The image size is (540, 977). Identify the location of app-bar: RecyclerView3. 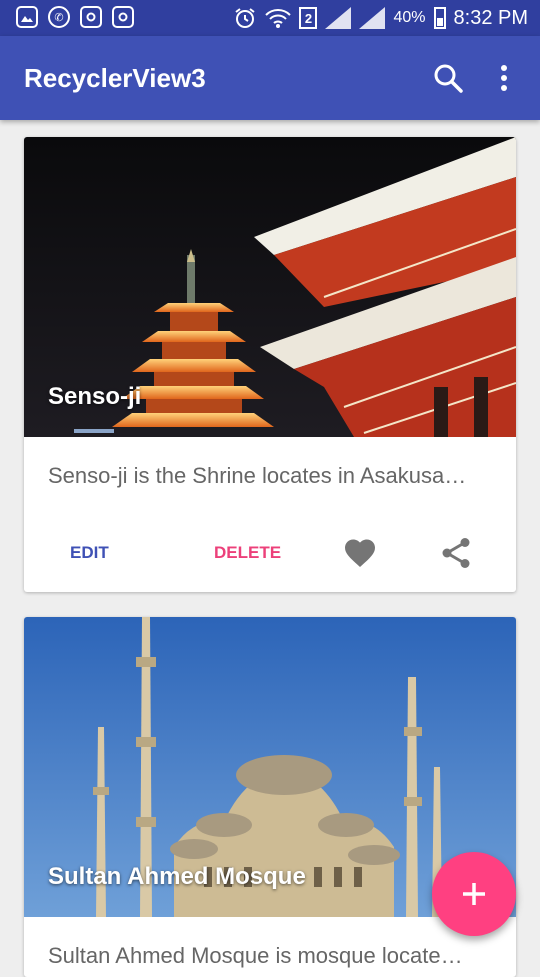
(270, 78).